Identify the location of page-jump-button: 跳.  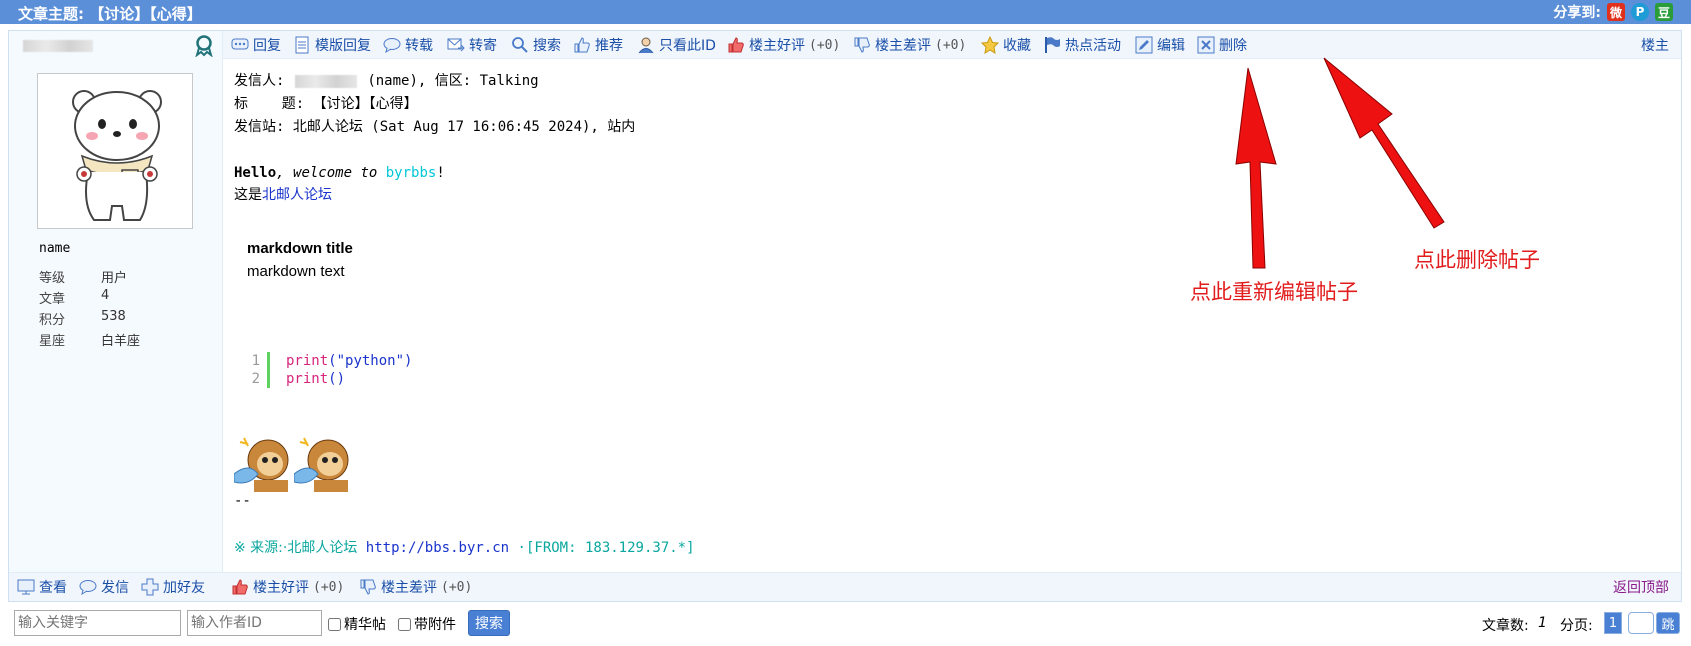
(1668, 623).